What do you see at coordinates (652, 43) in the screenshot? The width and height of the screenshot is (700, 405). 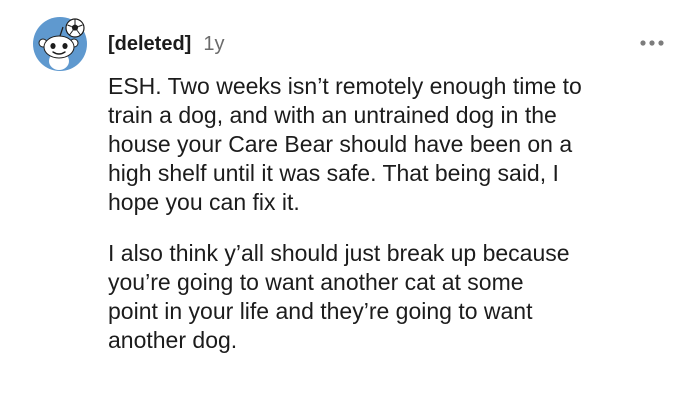 I see `more-options-icon` at bounding box center [652, 43].